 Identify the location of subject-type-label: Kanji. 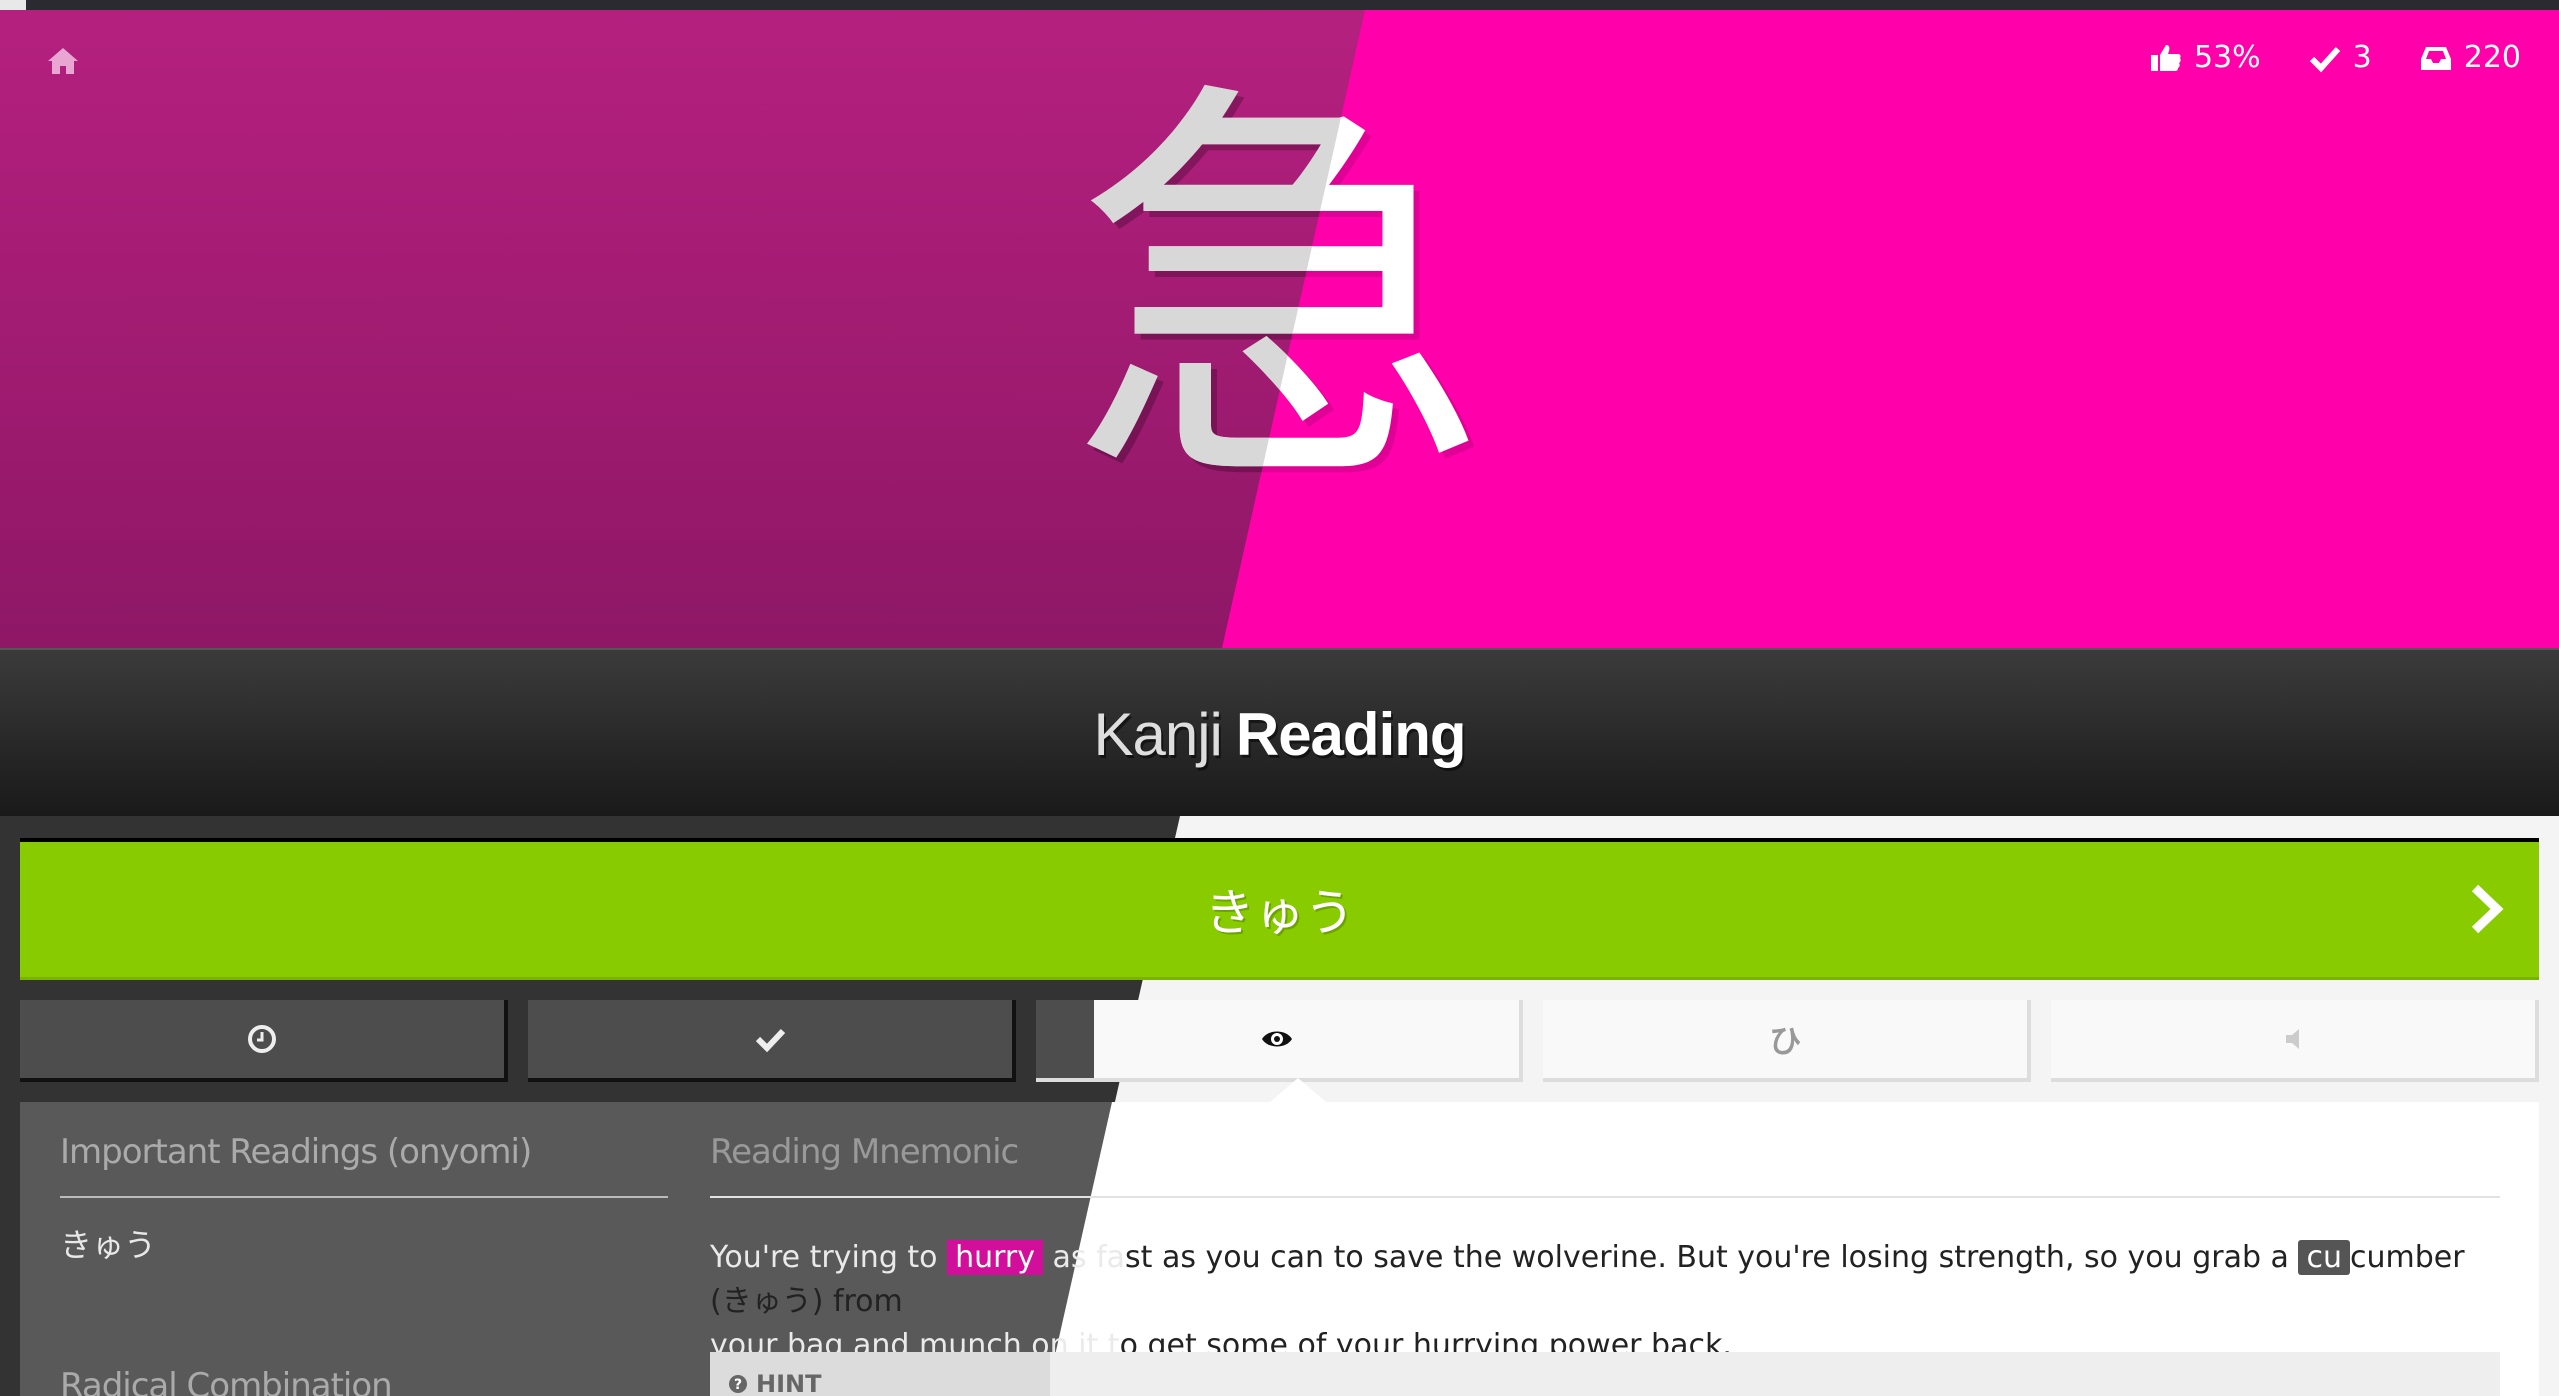
(1157, 734).